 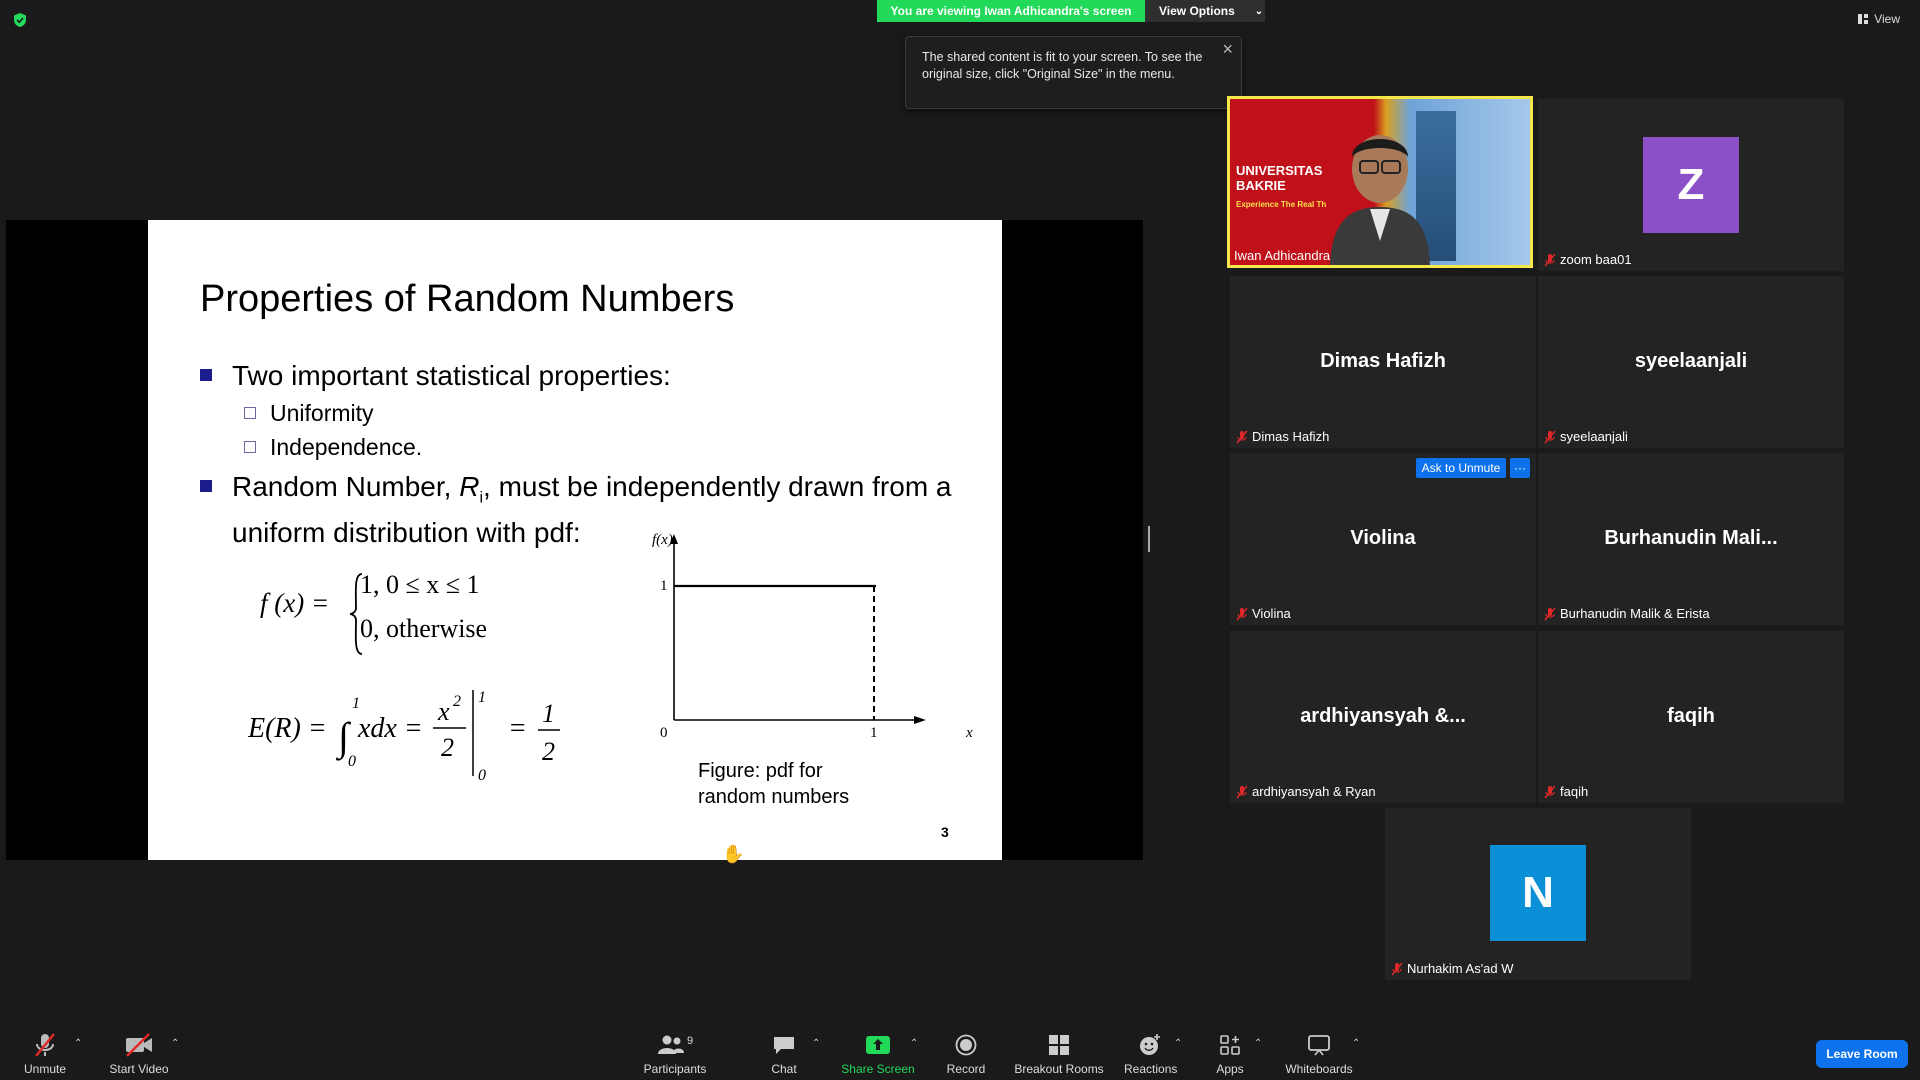 What do you see at coordinates (1230, 1069) in the screenshot?
I see `apps-label: Apps` at bounding box center [1230, 1069].